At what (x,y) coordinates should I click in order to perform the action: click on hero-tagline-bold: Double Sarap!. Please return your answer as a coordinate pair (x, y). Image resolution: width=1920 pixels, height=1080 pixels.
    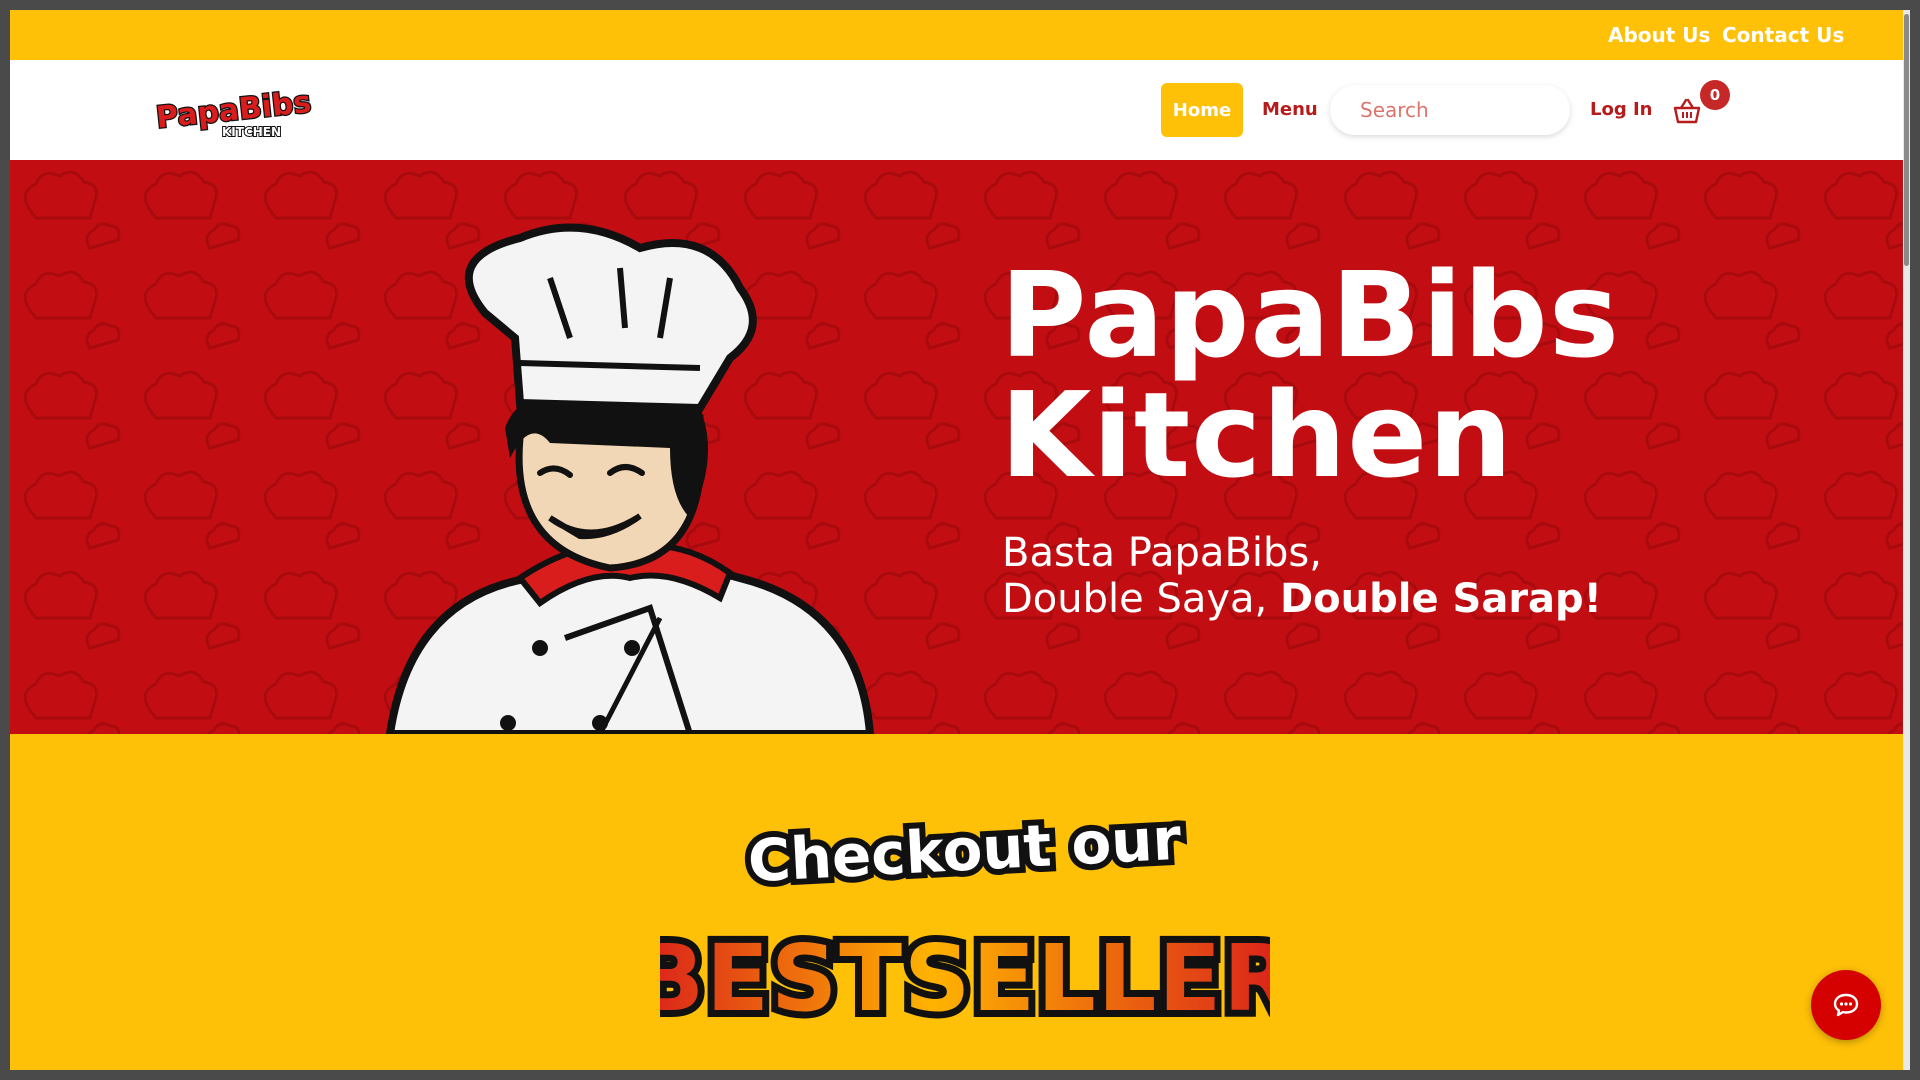
    Looking at the image, I should click on (1440, 599).